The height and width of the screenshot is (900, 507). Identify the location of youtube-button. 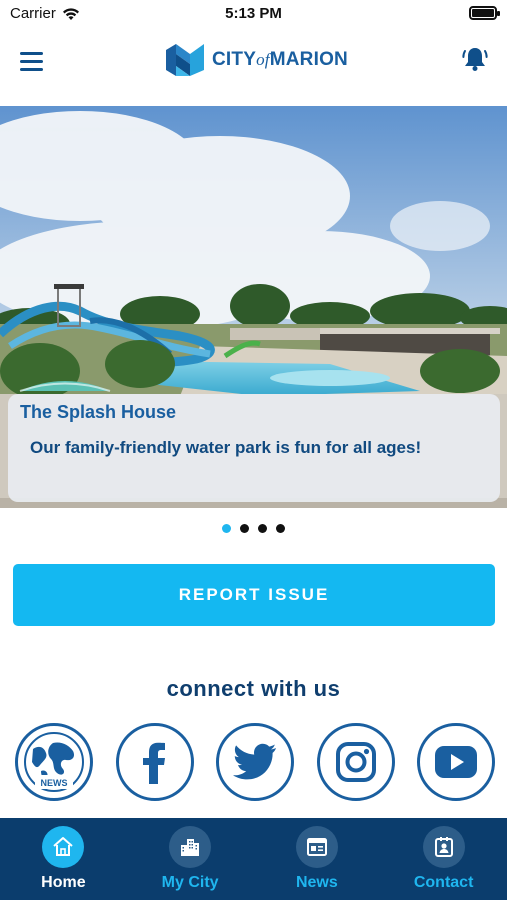
(456, 762).